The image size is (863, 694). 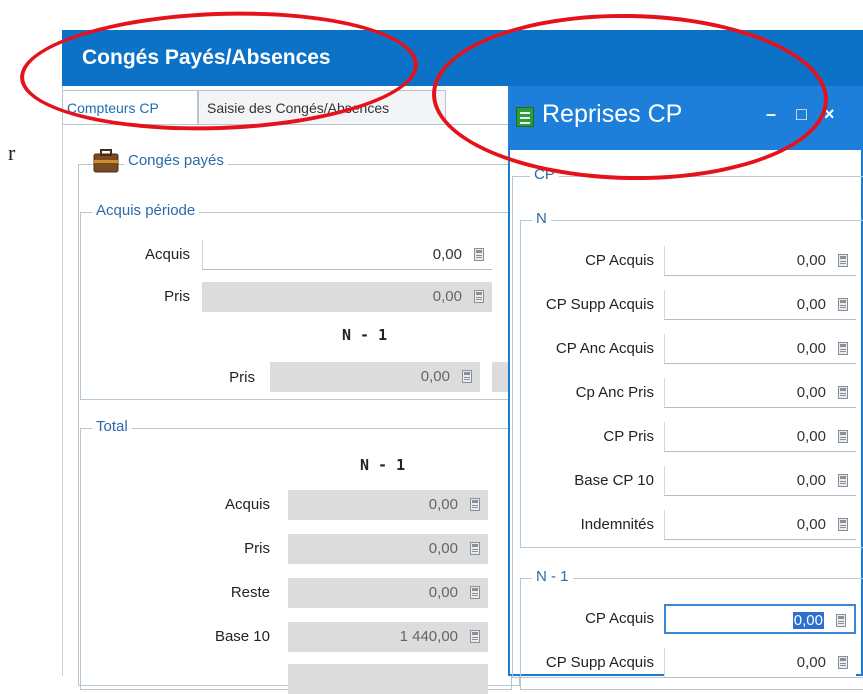 What do you see at coordinates (443, 548) in the screenshot?
I see `total-pris-value: 0,00` at bounding box center [443, 548].